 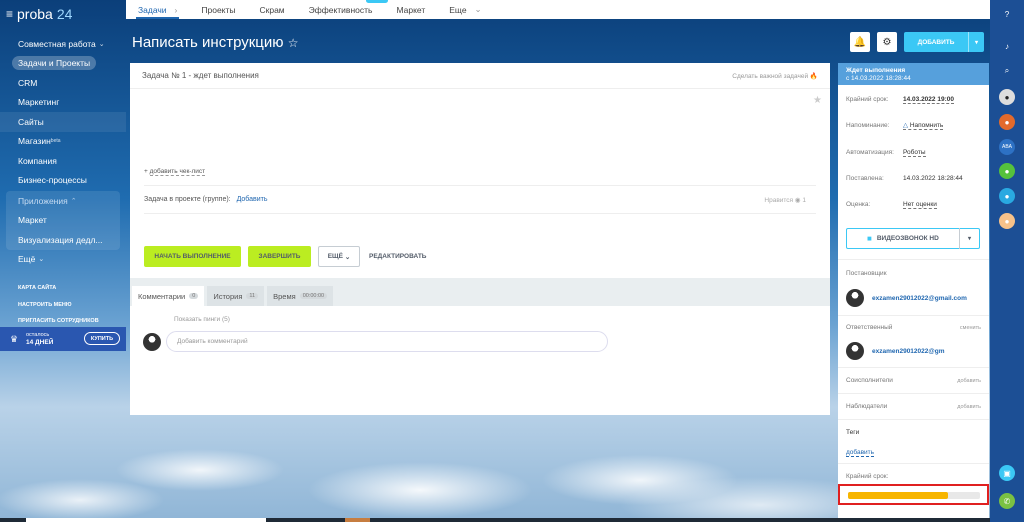 I want to click on divider, so click(x=480, y=185).